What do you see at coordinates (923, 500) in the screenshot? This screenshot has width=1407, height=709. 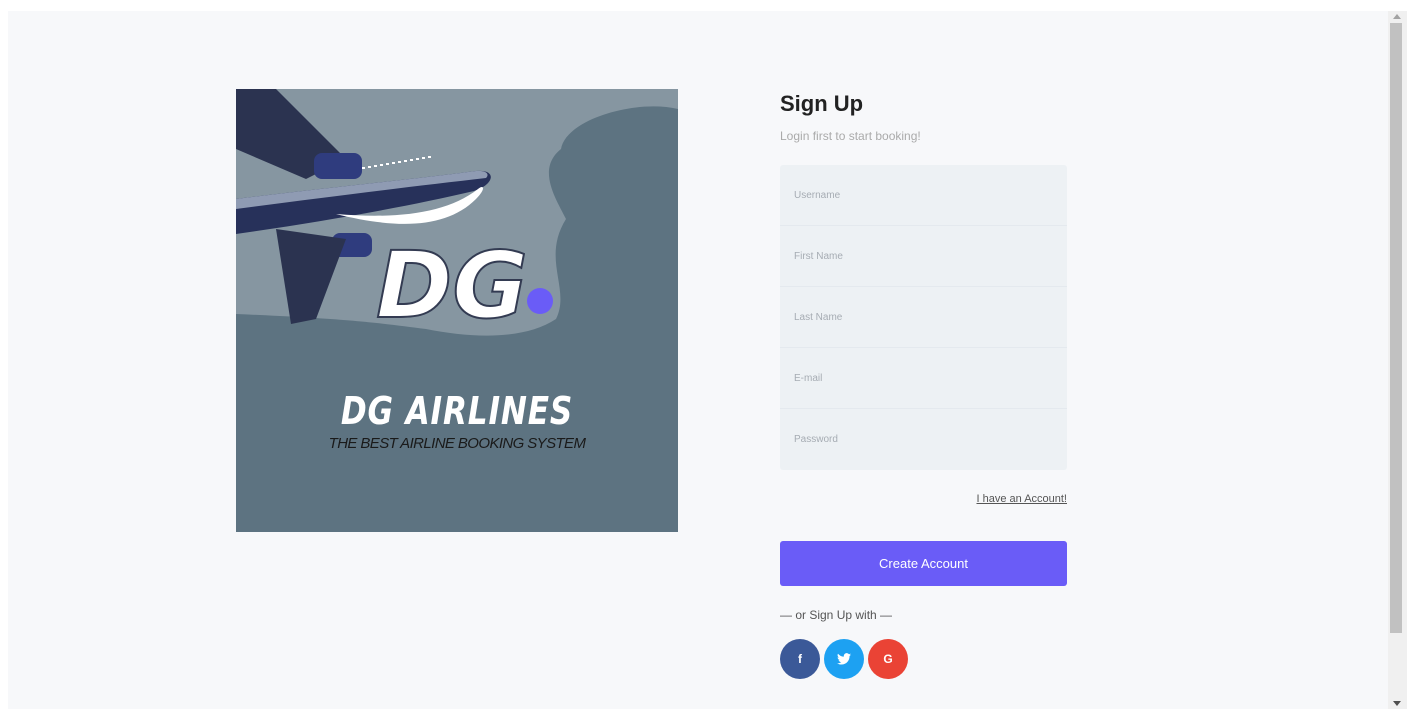 I see `have-account-link: I have an Account!` at bounding box center [923, 500].